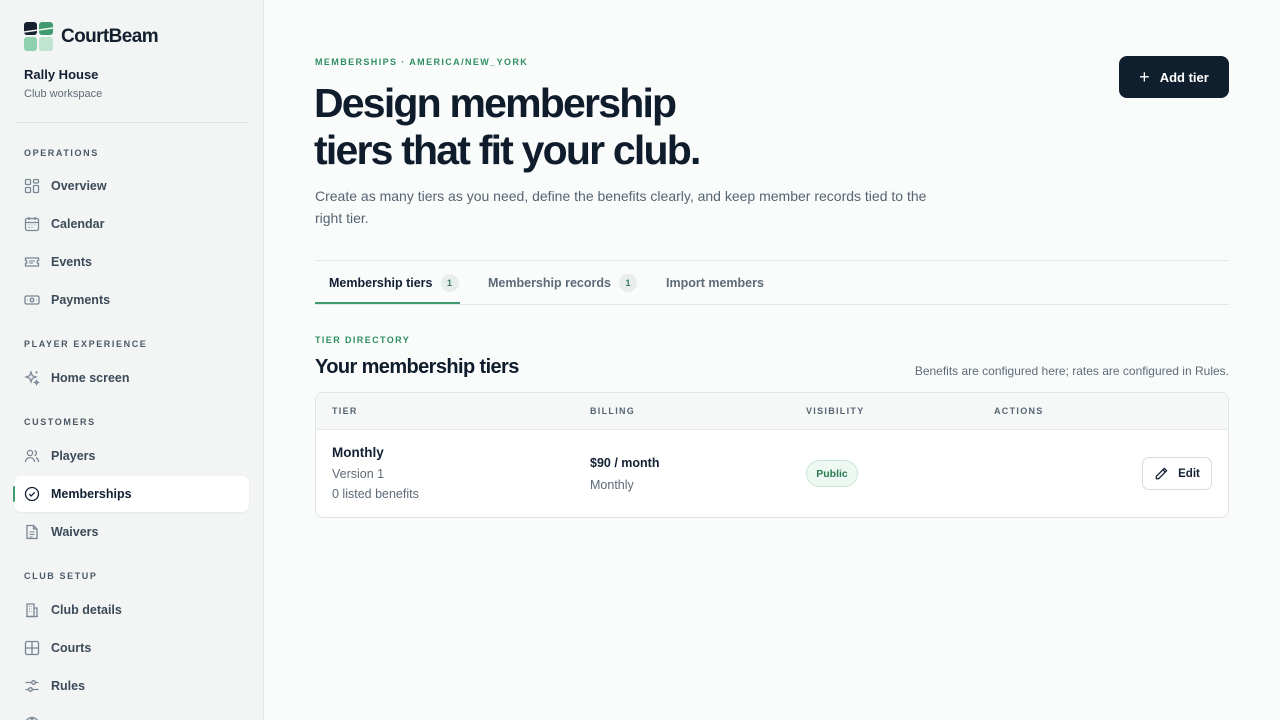 The image size is (1280, 720). What do you see at coordinates (358, 452) in the screenshot?
I see `tier-name: Monthly` at bounding box center [358, 452].